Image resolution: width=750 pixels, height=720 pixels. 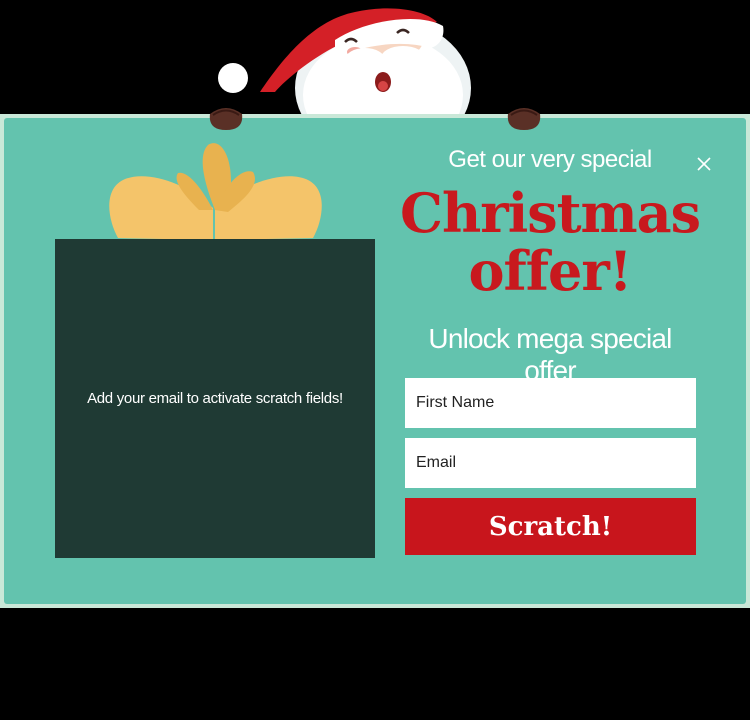 I want to click on first-name-field, so click(x=550, y=403).